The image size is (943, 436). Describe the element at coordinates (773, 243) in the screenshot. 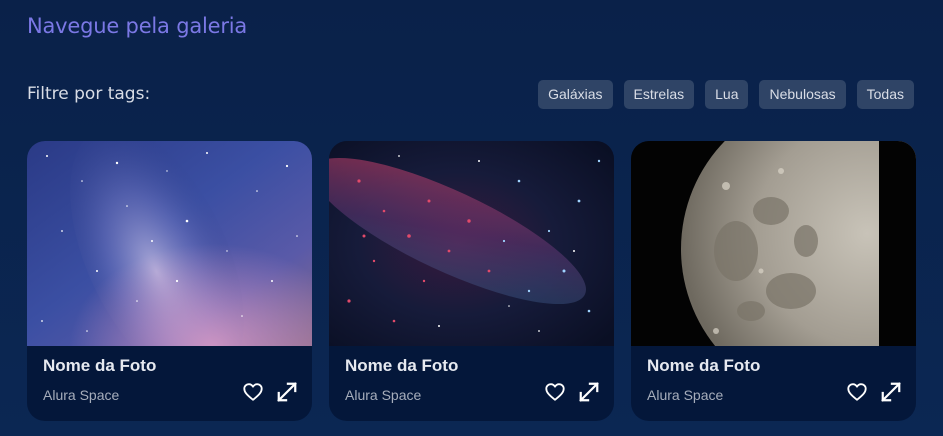

I see `photo-moon` at that location.